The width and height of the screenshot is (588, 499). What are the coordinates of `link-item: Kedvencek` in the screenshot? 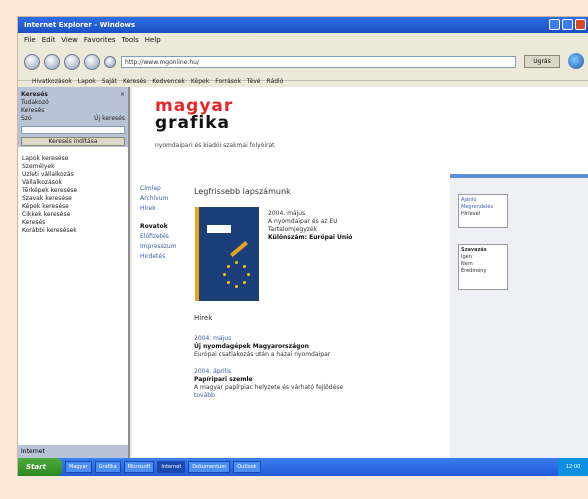 It's located at (168, 81).